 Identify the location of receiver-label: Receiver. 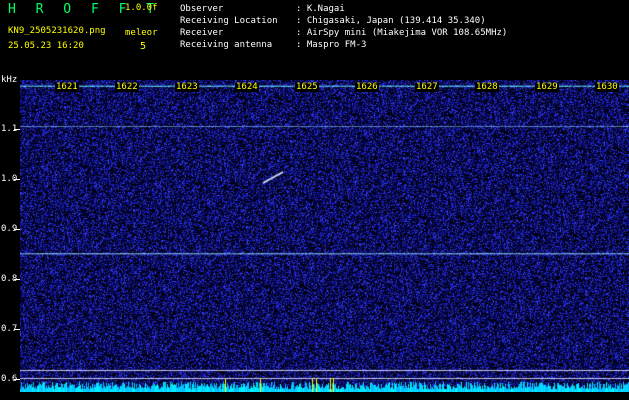
(202, 33).